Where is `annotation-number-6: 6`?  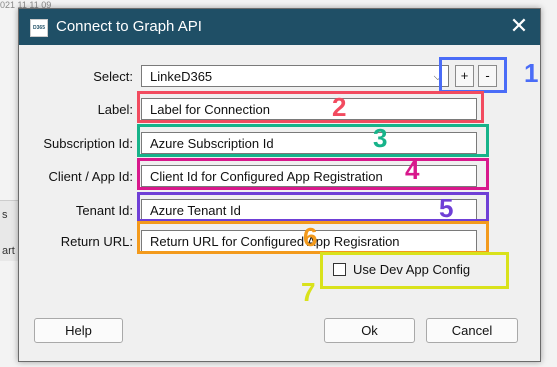
annotation-number-6: 6 is located at coordinates (310, 237).